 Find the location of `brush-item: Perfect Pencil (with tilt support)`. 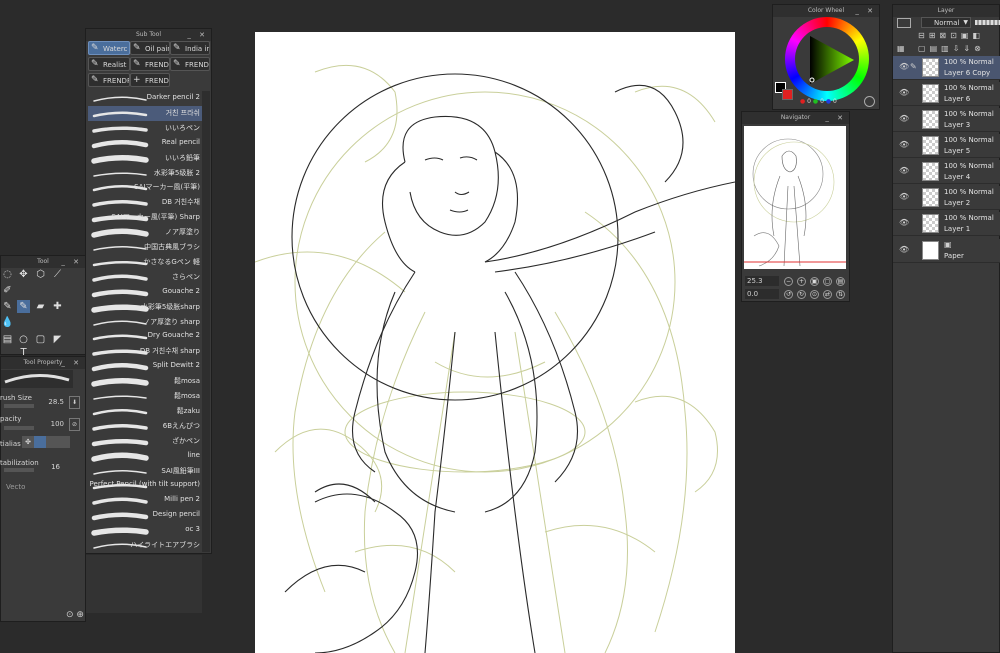

brush-item: Perfect Pencil (with tilt support) is located at coordinates (145, 485).